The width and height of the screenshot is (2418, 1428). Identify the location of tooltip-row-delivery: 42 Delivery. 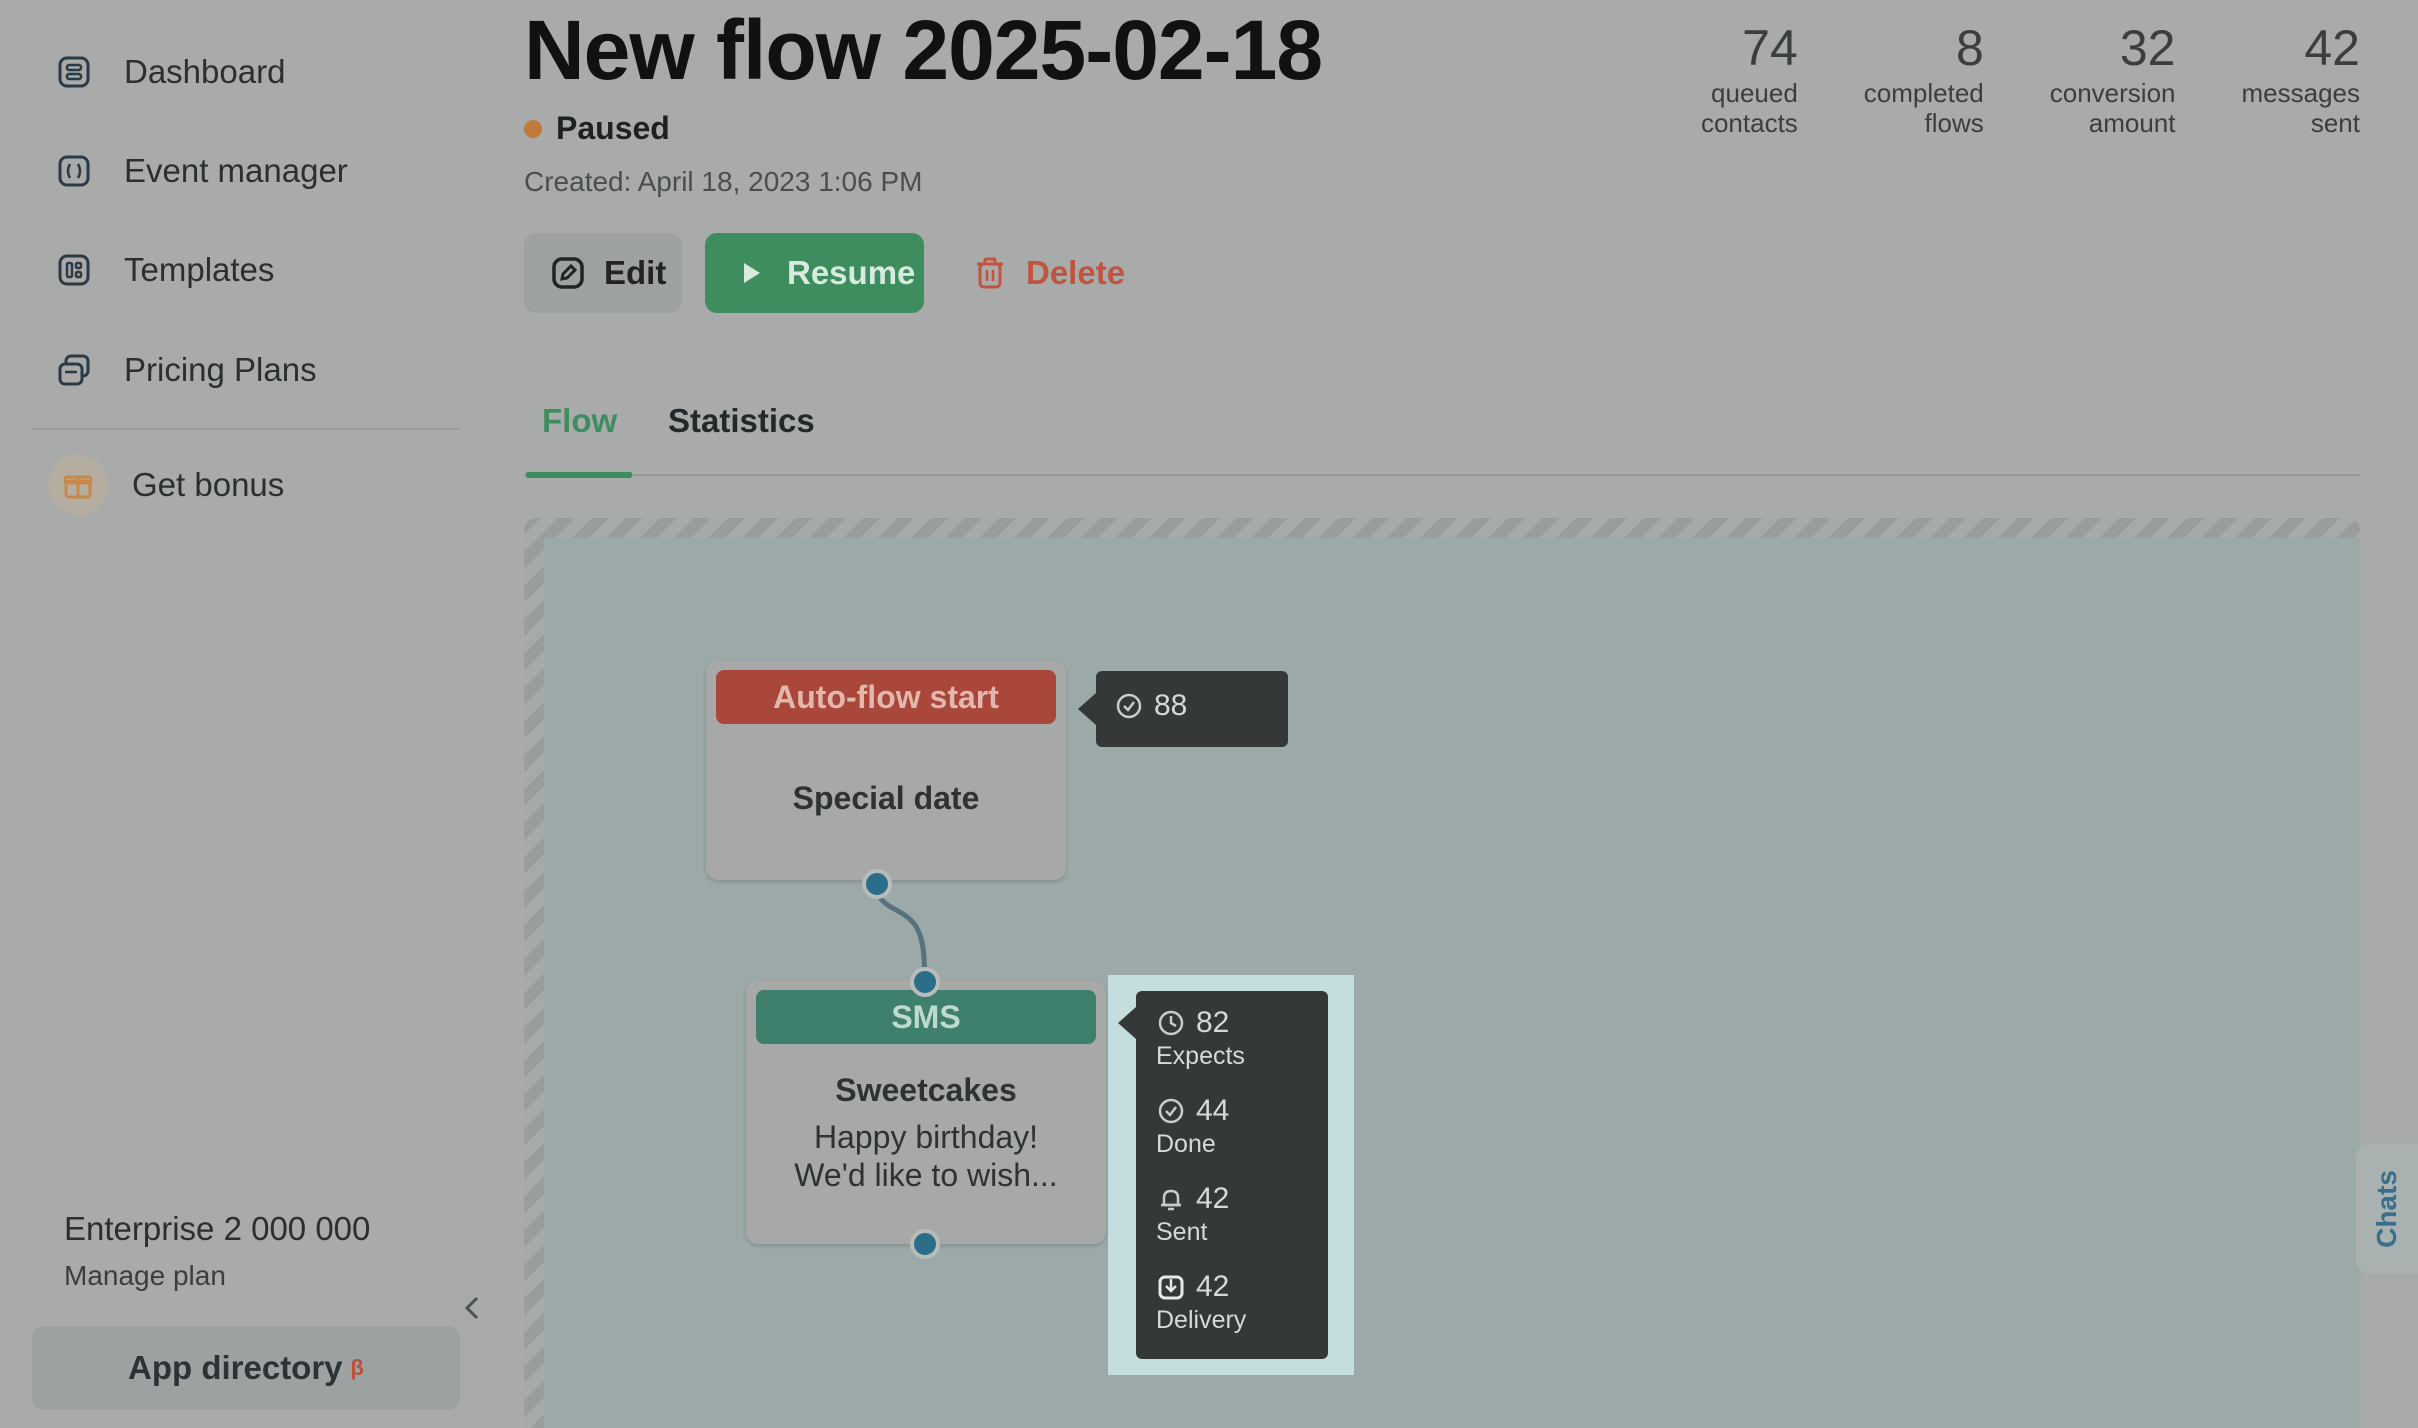
(1201, 1302).